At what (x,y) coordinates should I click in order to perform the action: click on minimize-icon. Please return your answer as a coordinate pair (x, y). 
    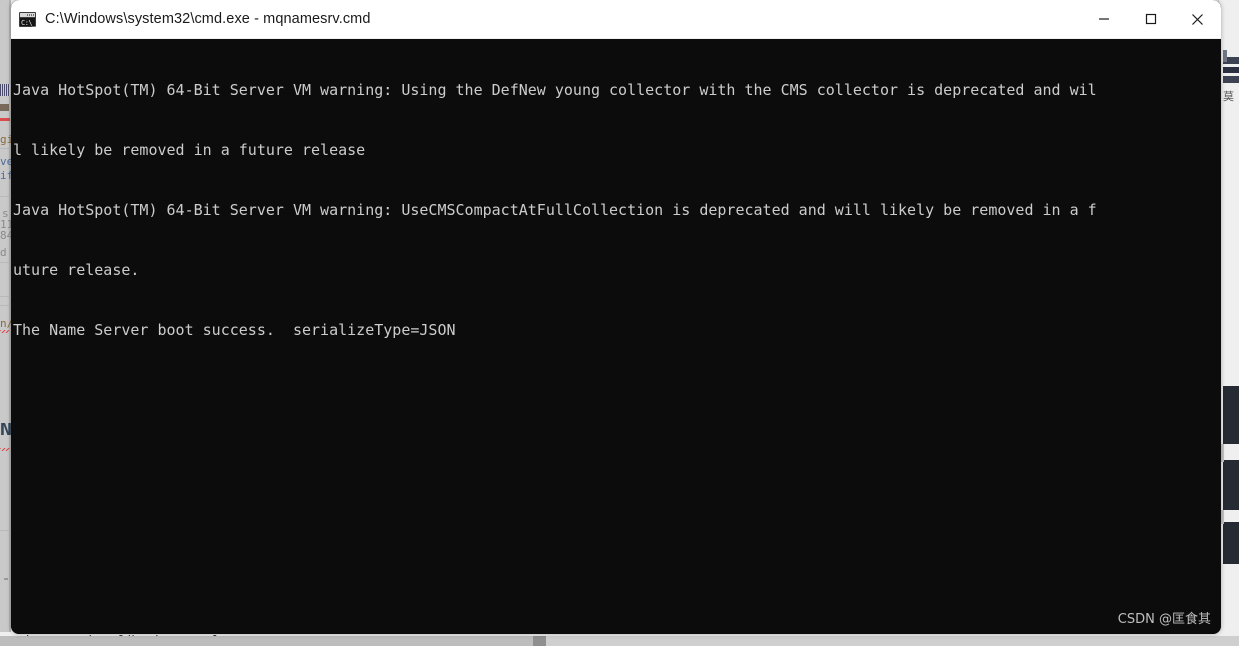
    Looking at the image, I should click on (1103, 19).